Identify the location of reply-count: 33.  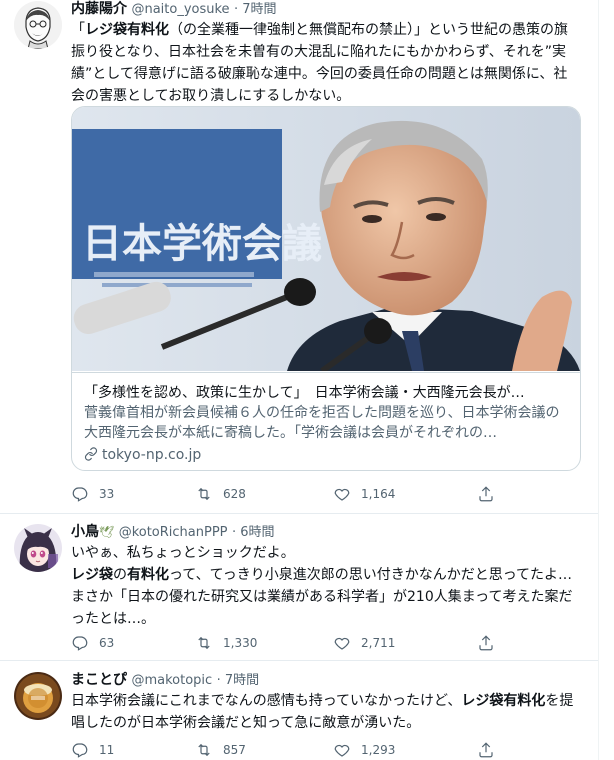
(107, 494).